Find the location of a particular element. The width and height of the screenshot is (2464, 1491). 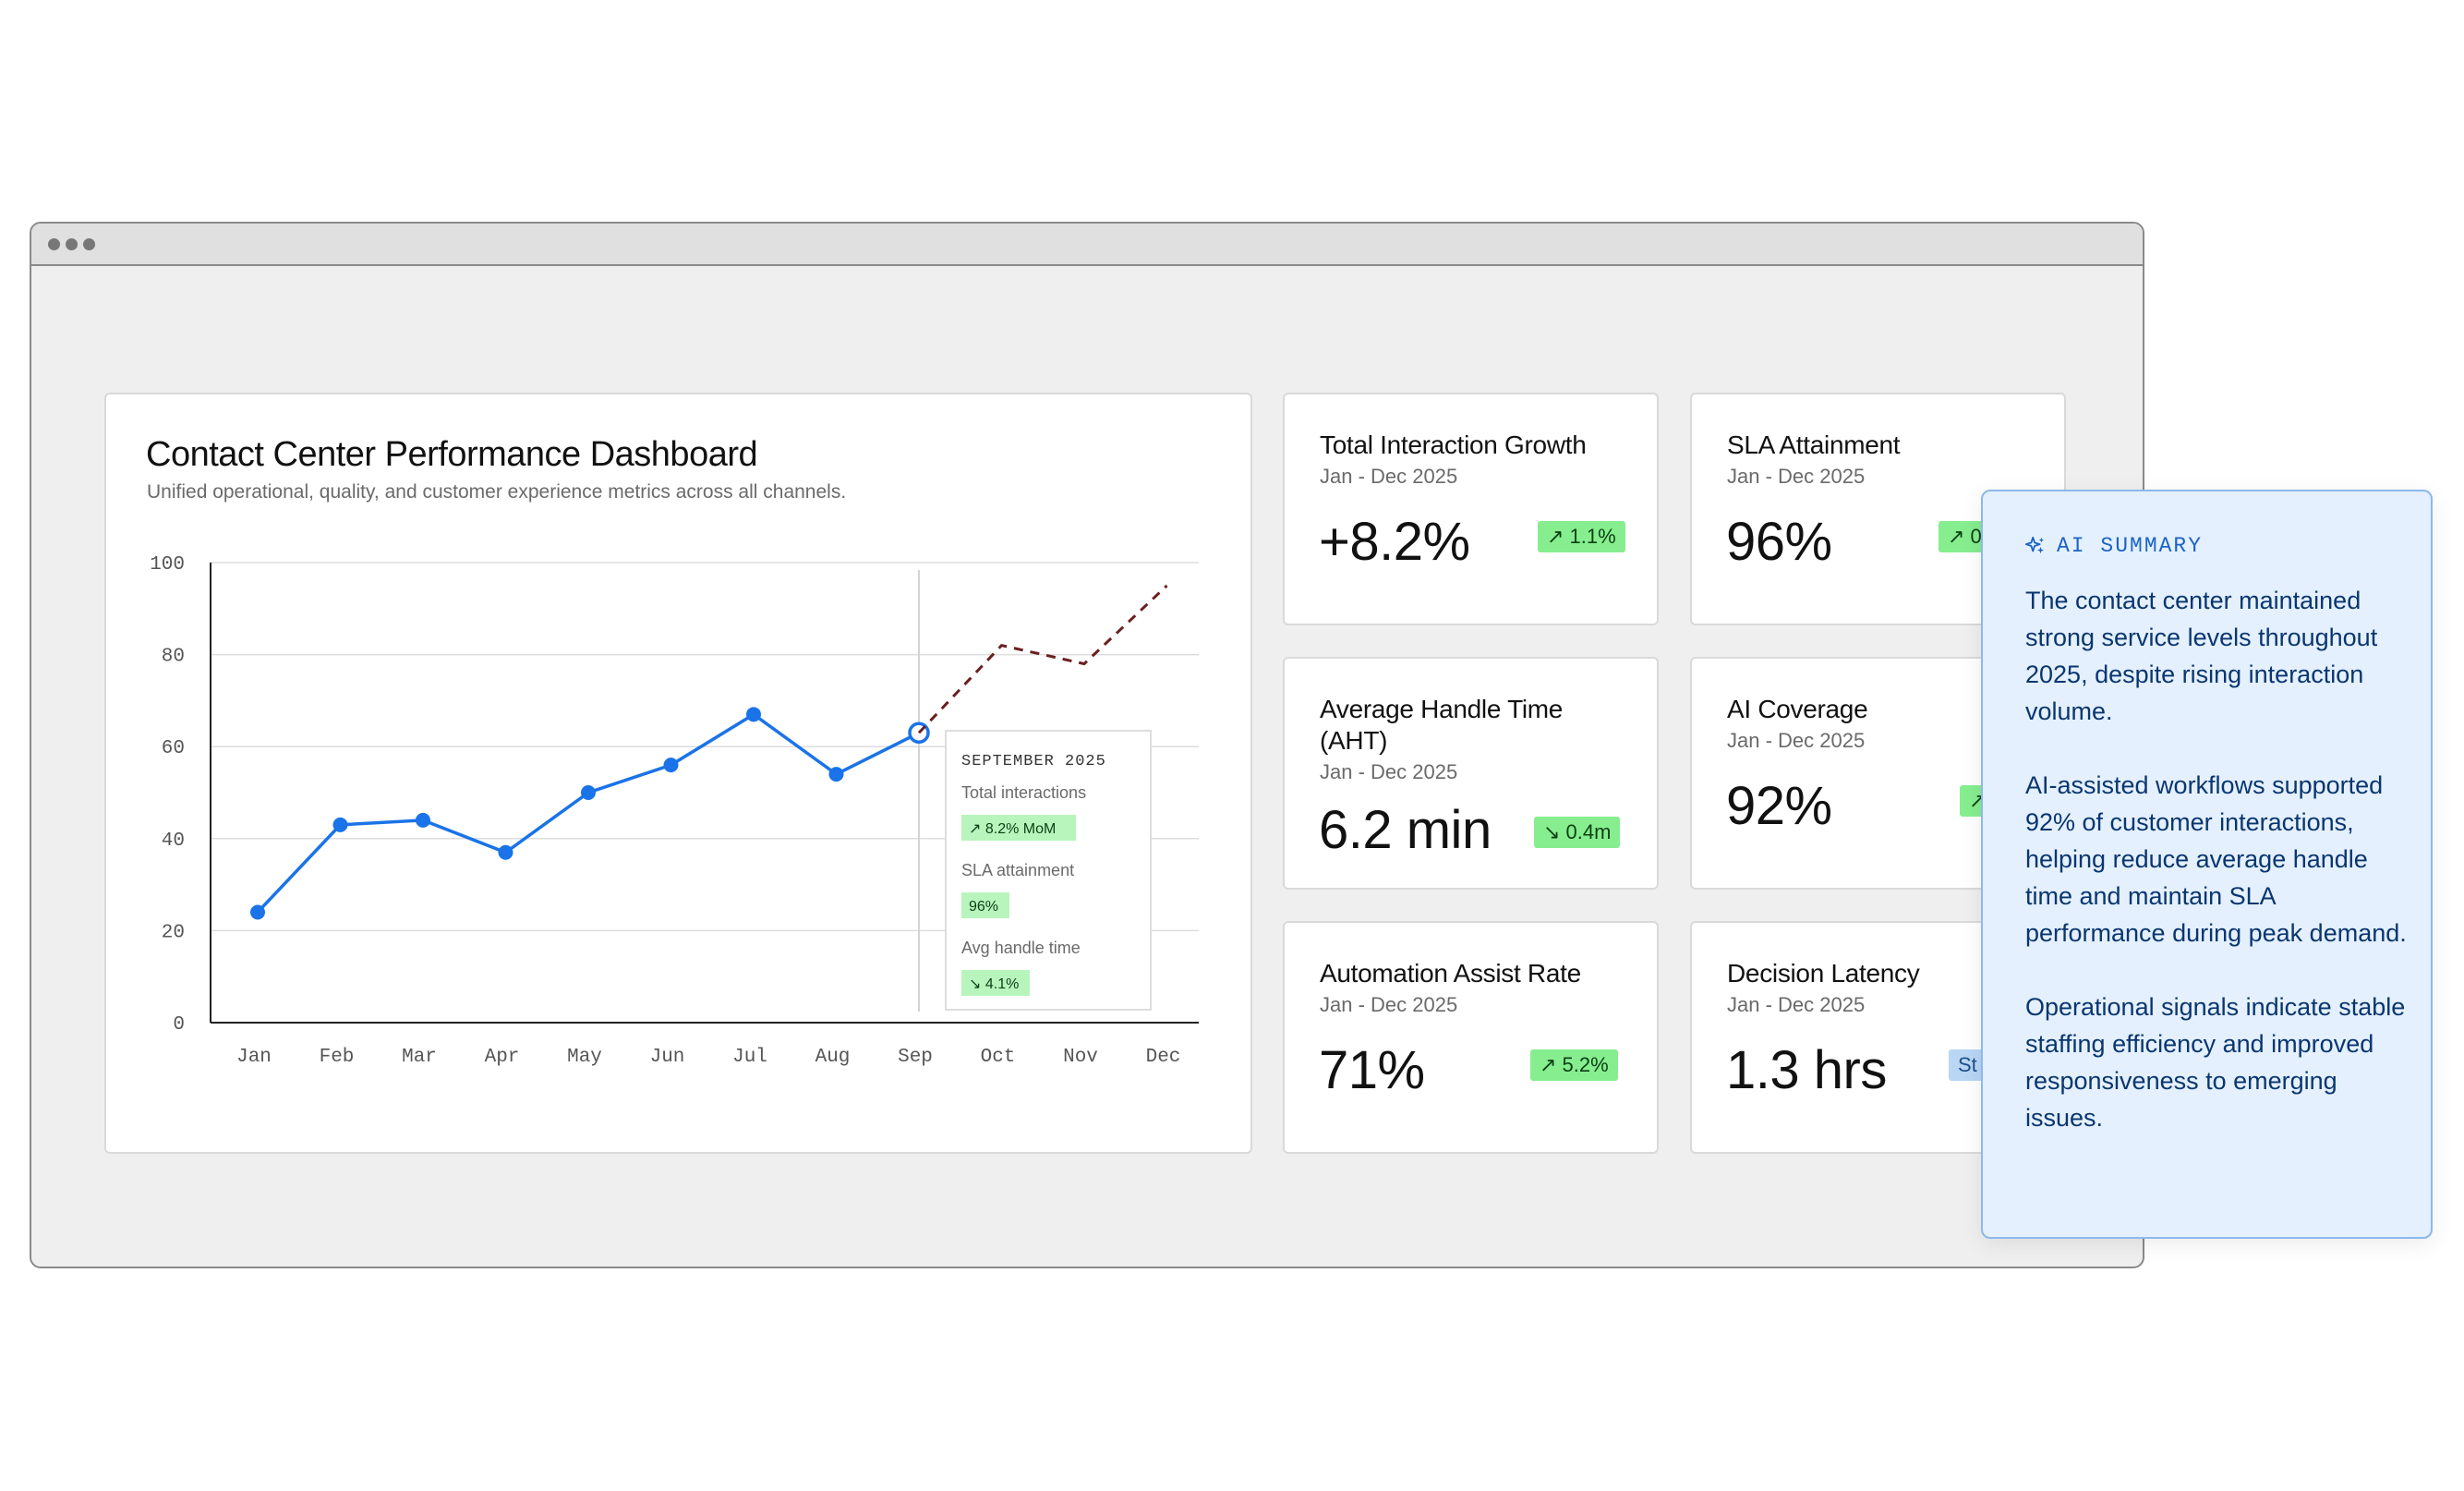

tooltip-row-label: Avg handle time is located at coordinates (1021, 948).